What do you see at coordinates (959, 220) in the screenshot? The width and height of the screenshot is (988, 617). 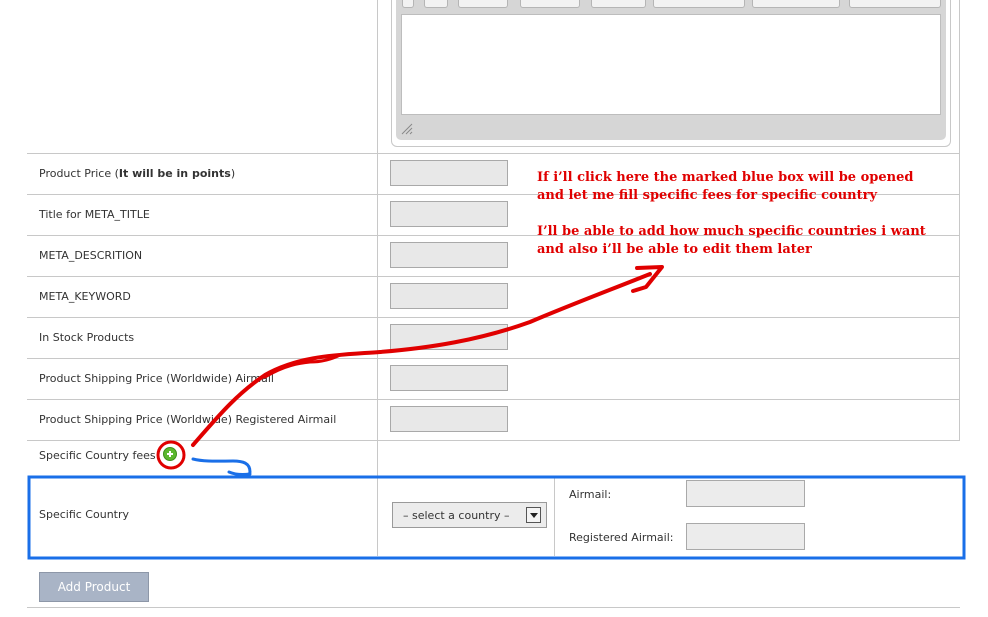 I see `table-border-right` at bounding box center [959, 220].